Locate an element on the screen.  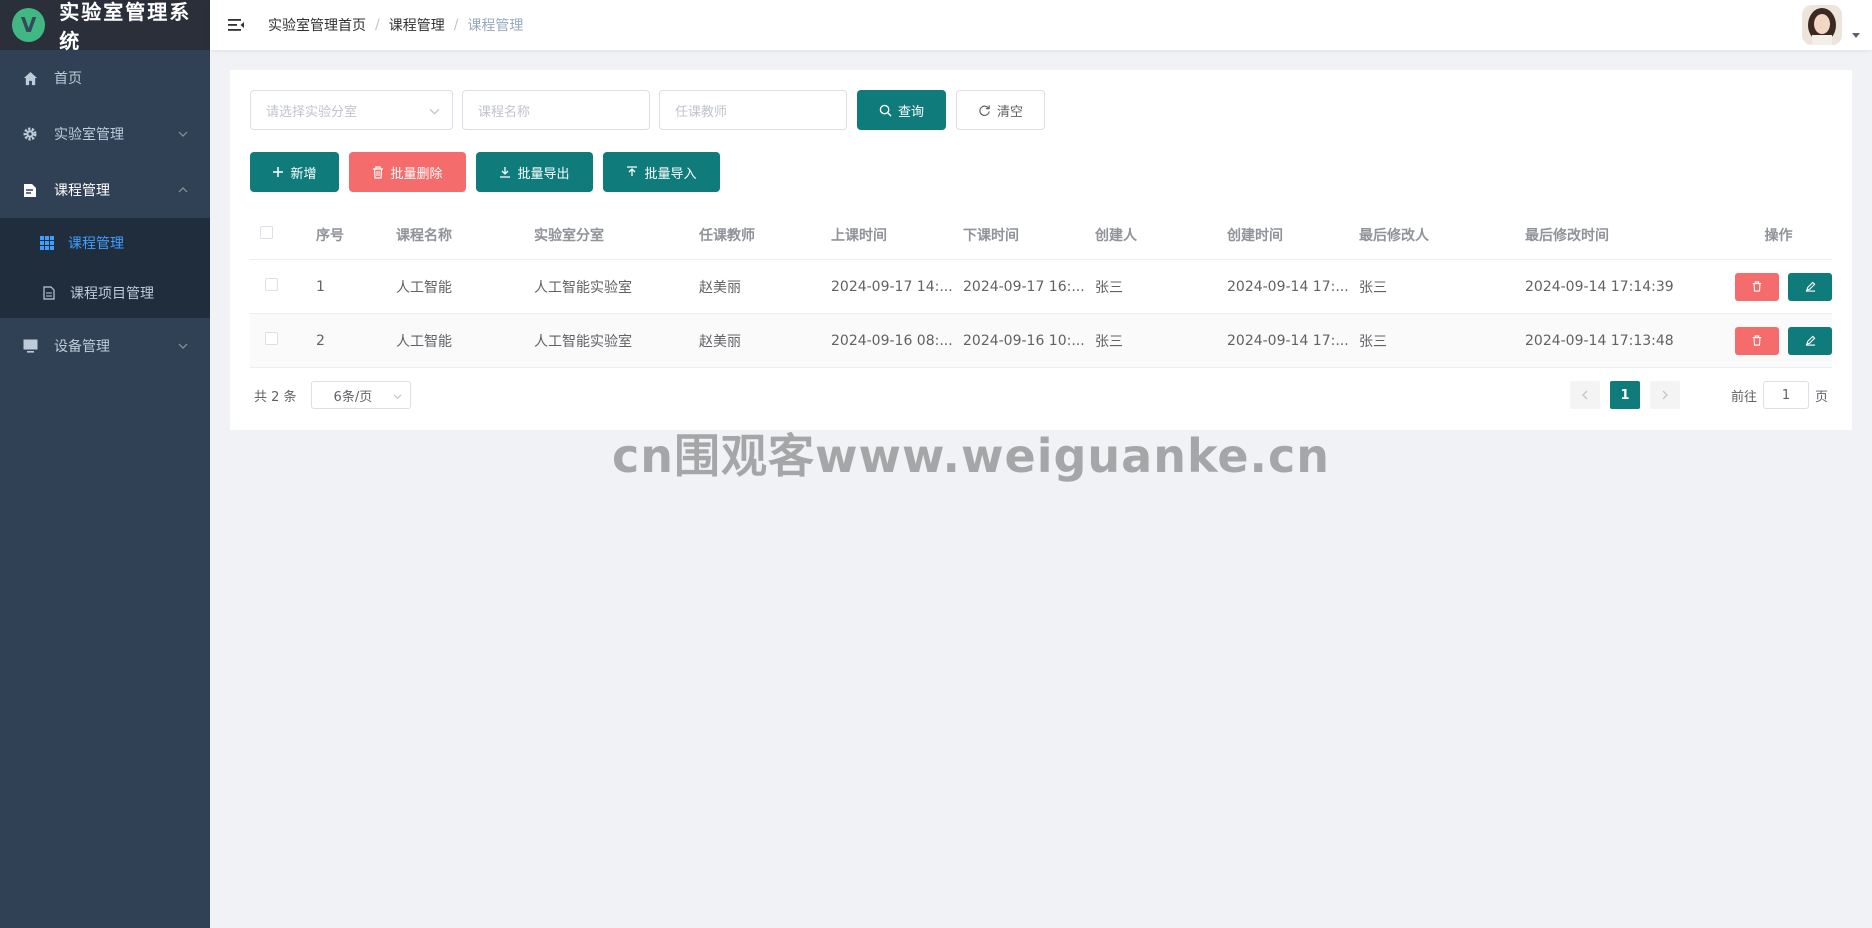
teacher-placeholder: 任课教师 is located at coordinates (701, 112).